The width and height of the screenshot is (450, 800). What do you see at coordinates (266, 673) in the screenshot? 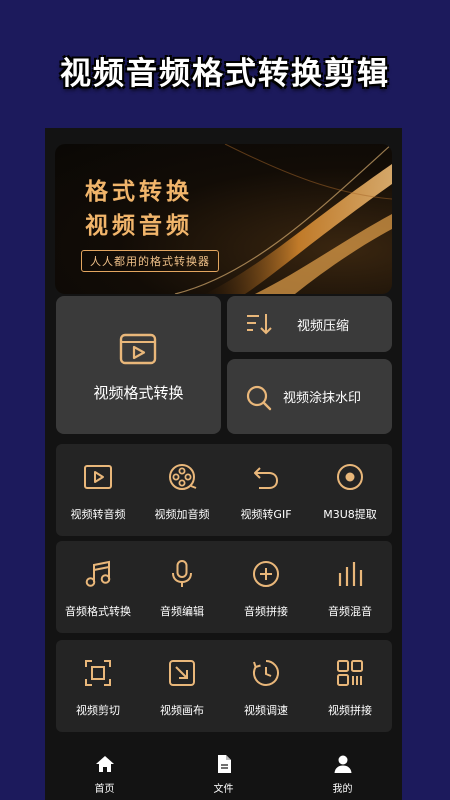
I see `speed-clock-icon` at bounding box center [266, 673].